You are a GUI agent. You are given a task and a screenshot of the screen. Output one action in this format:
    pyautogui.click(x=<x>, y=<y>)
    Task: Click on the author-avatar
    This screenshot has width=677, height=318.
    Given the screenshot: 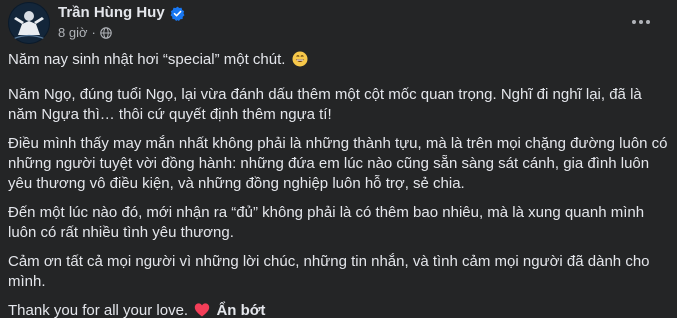 What is the action you would take?
    pyautogui.click(x=29, y=23)
    